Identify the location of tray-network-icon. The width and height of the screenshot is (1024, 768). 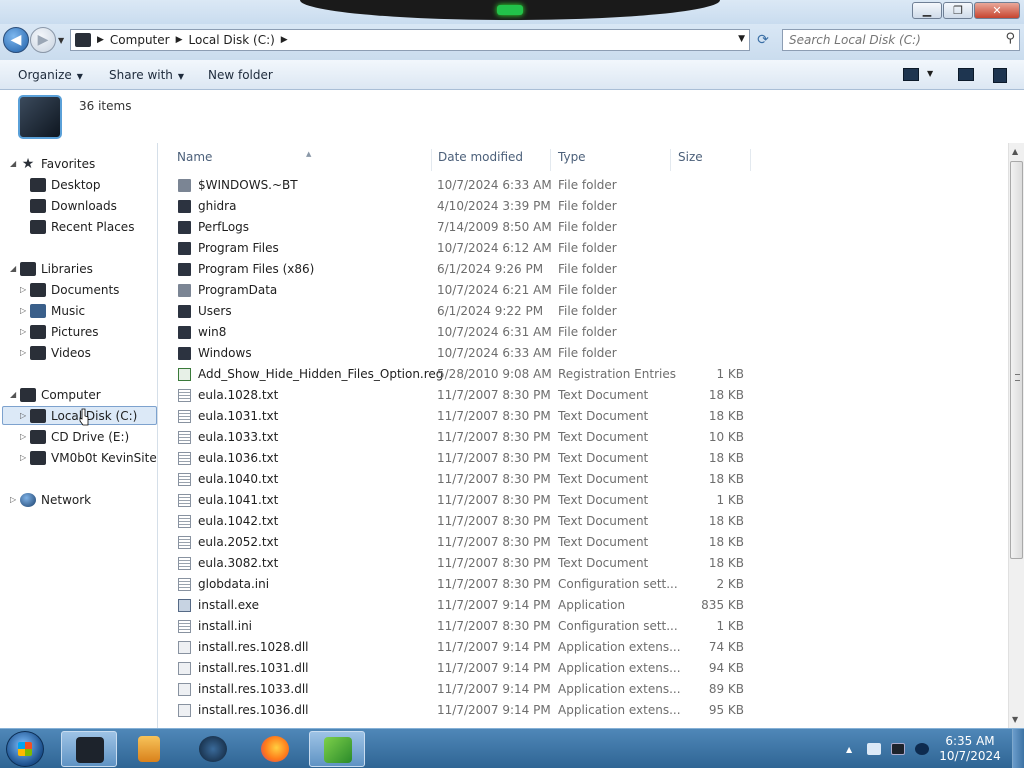
(922, 749).